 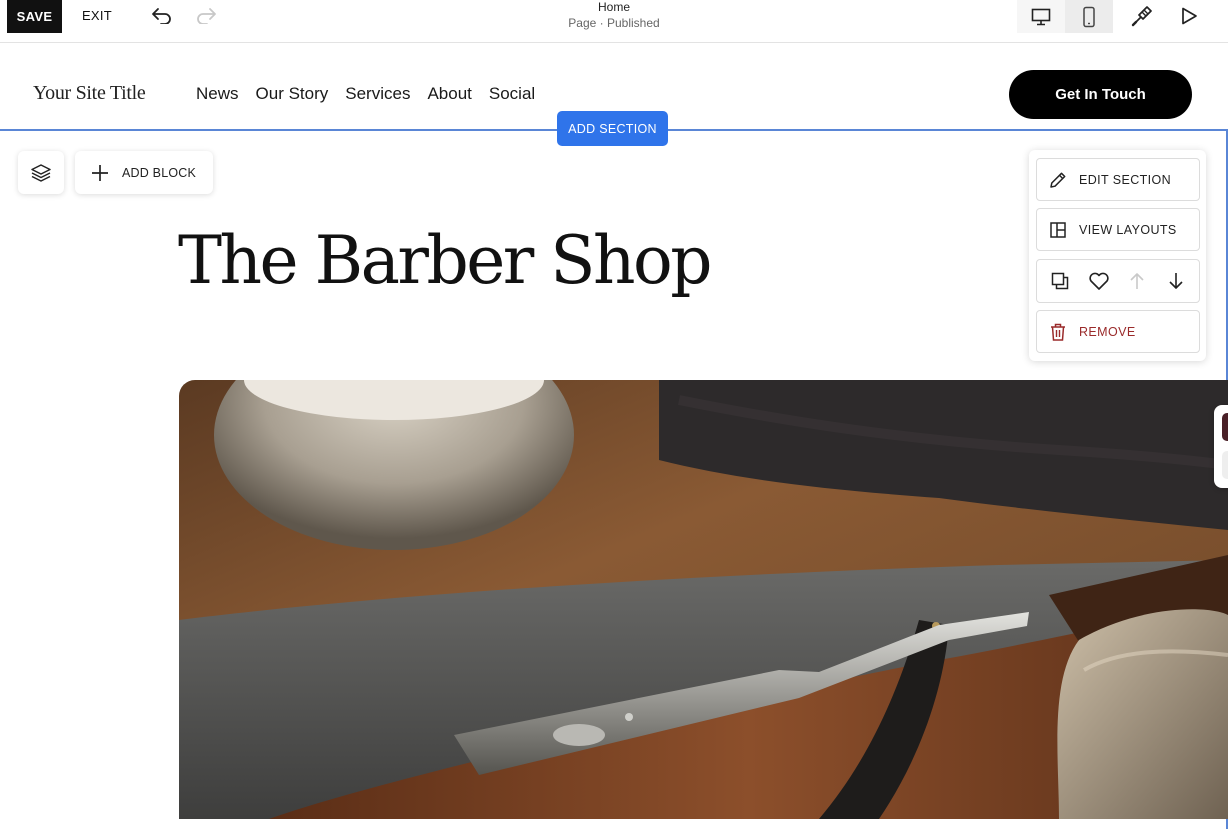 I want to click on mobile-icon, so click(x=1089, y=16).